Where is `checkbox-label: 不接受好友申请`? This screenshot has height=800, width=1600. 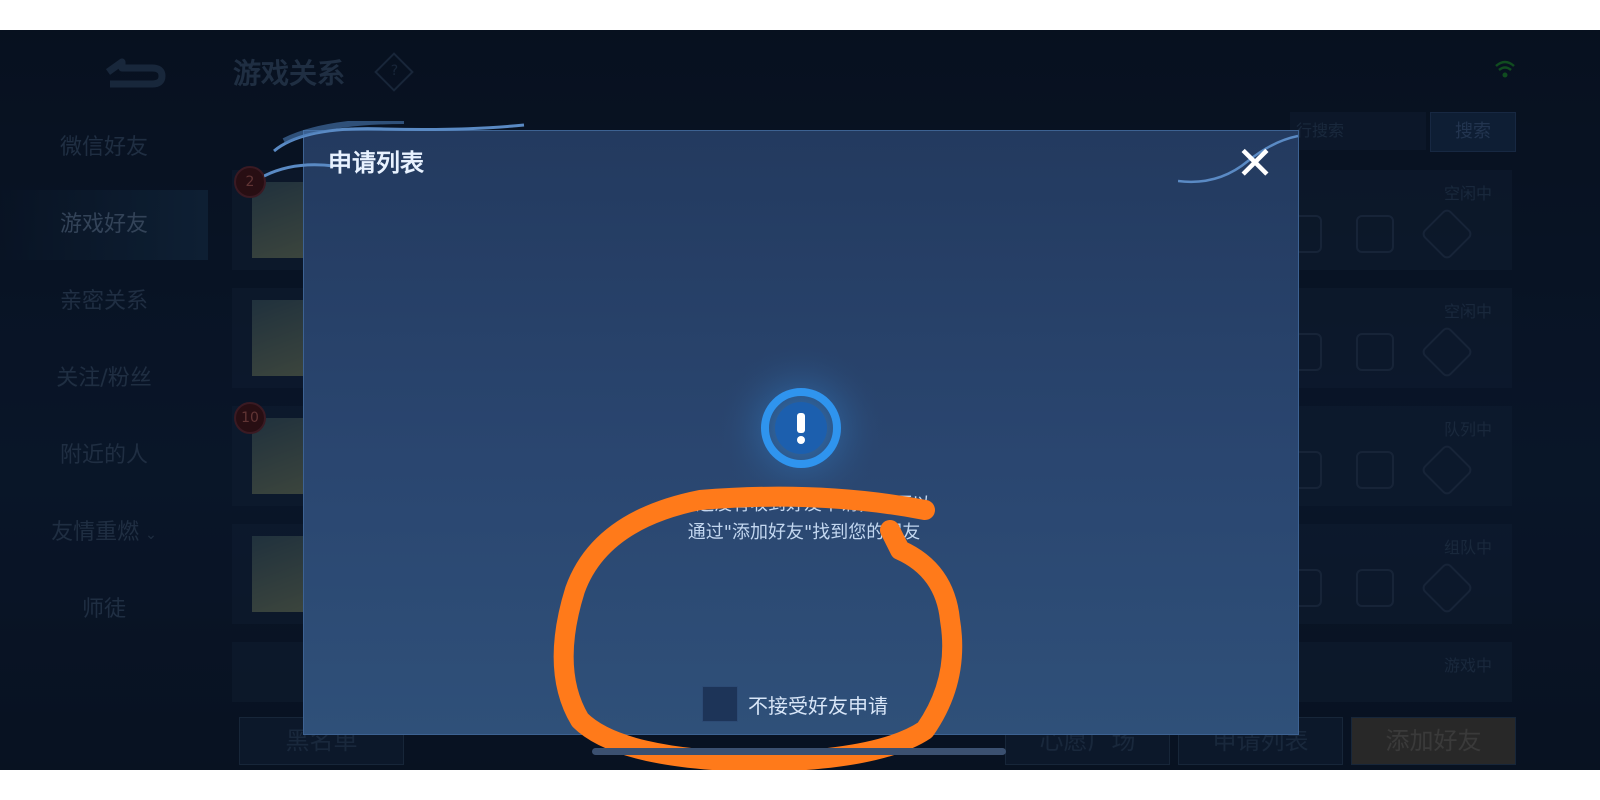 checkbox-label: 不接受好友申请 is located at coordinates (818, 706).